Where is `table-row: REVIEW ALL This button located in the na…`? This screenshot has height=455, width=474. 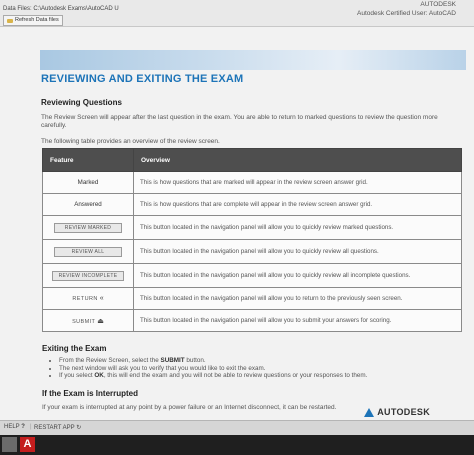 table-row: REVIEW ALL This button located in the na… is located at coordinates (252, 251).